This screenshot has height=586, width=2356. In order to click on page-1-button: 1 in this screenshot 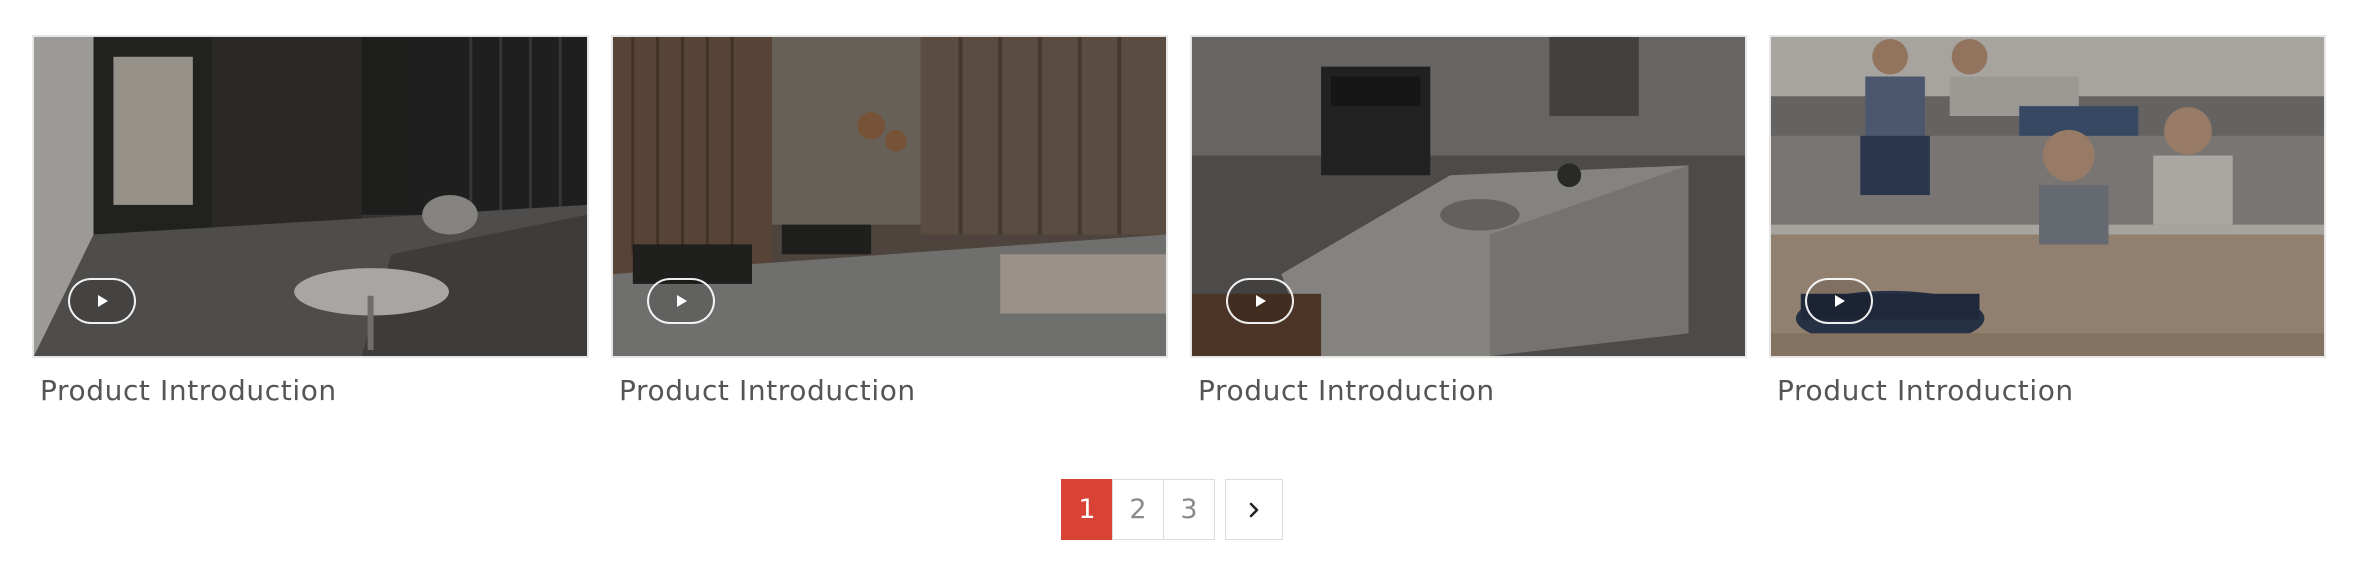, I will do `click(1087, 509)`.